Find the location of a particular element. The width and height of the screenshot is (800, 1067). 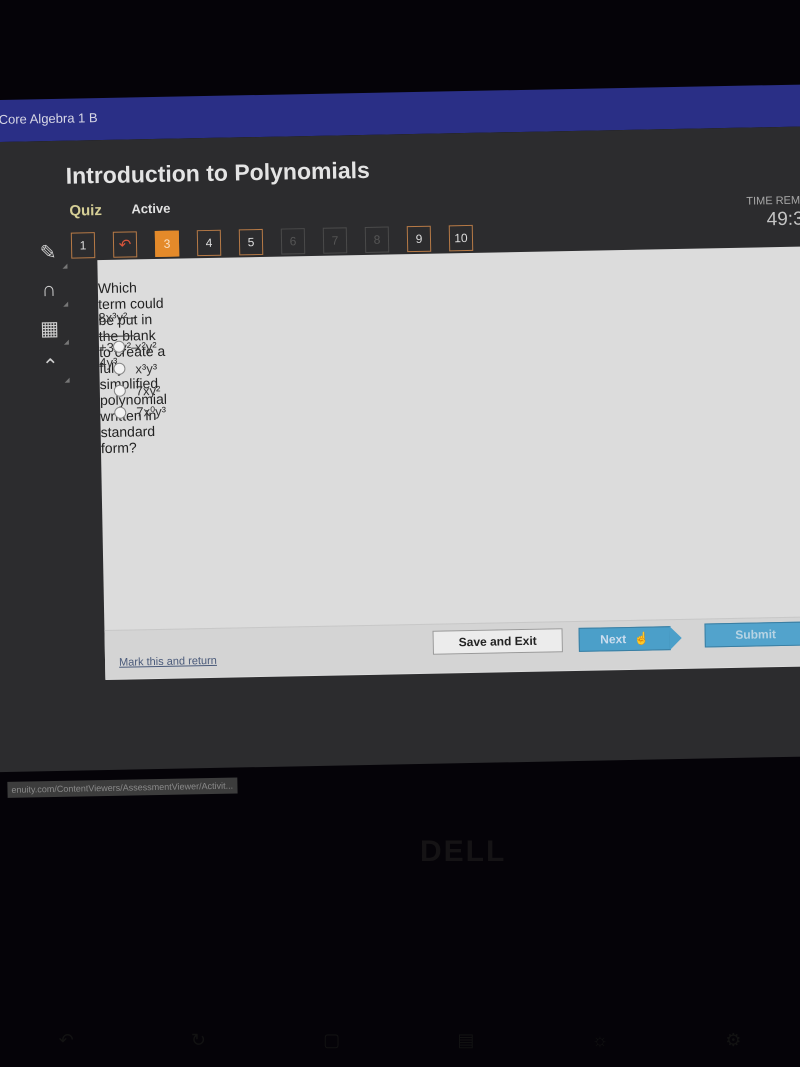

question-nav-7: 7 is located at coordinates (335, 240).